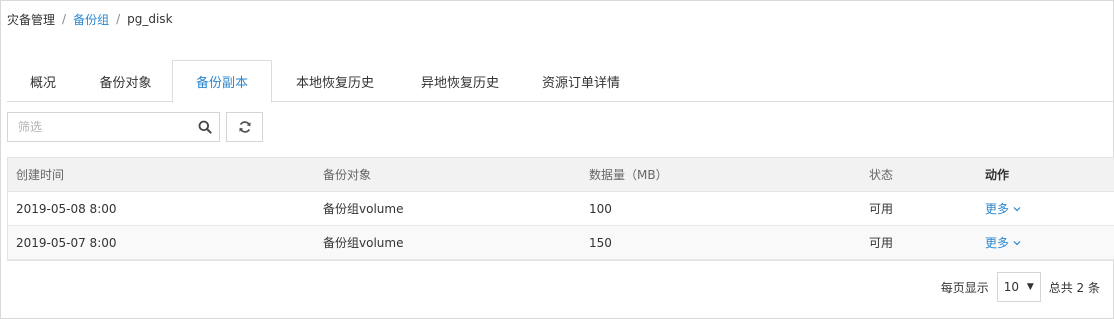 This screenshot has height=319, width=1114. I want to click on column-header-created-time: 创建时间, so click(40, 175).